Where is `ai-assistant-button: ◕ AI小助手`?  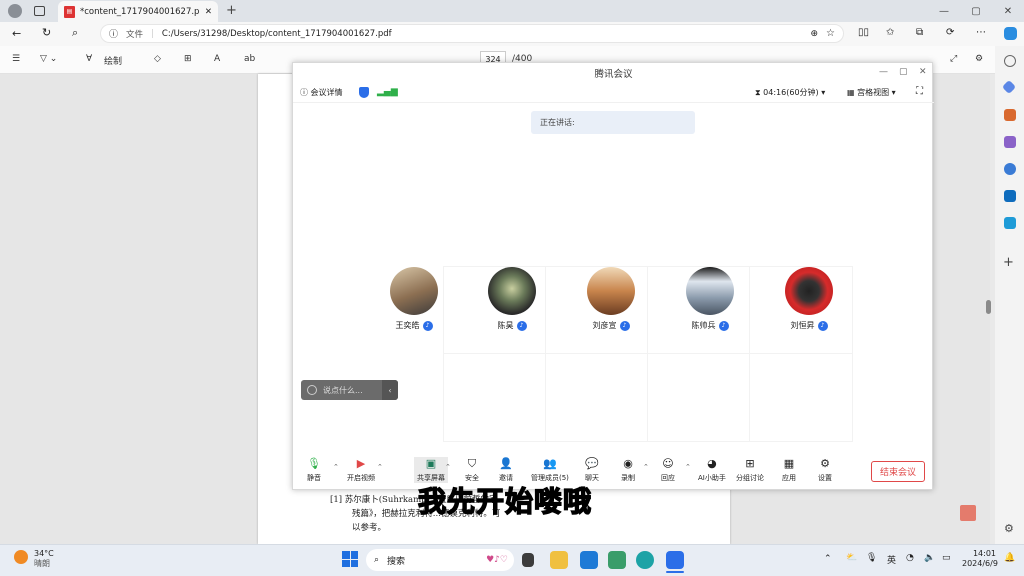
ai-assistant-button: ◕ AI小助手 is located at coordinates (712, 470).